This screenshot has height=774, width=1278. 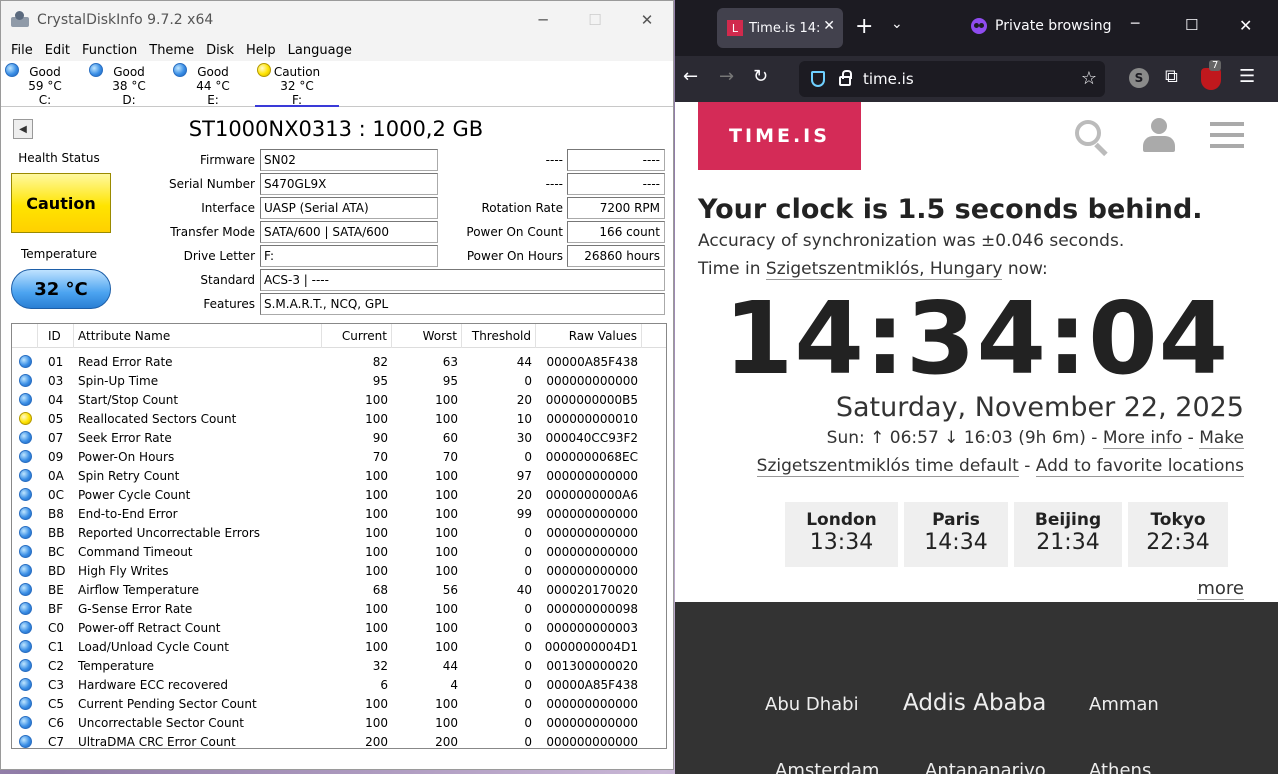 What do you see at coordinates (339, 475) in the screenshot?
I see `table-row: 0A Spin Retry Count 100 100 97 000000000000` at bounding box center [339, 475].